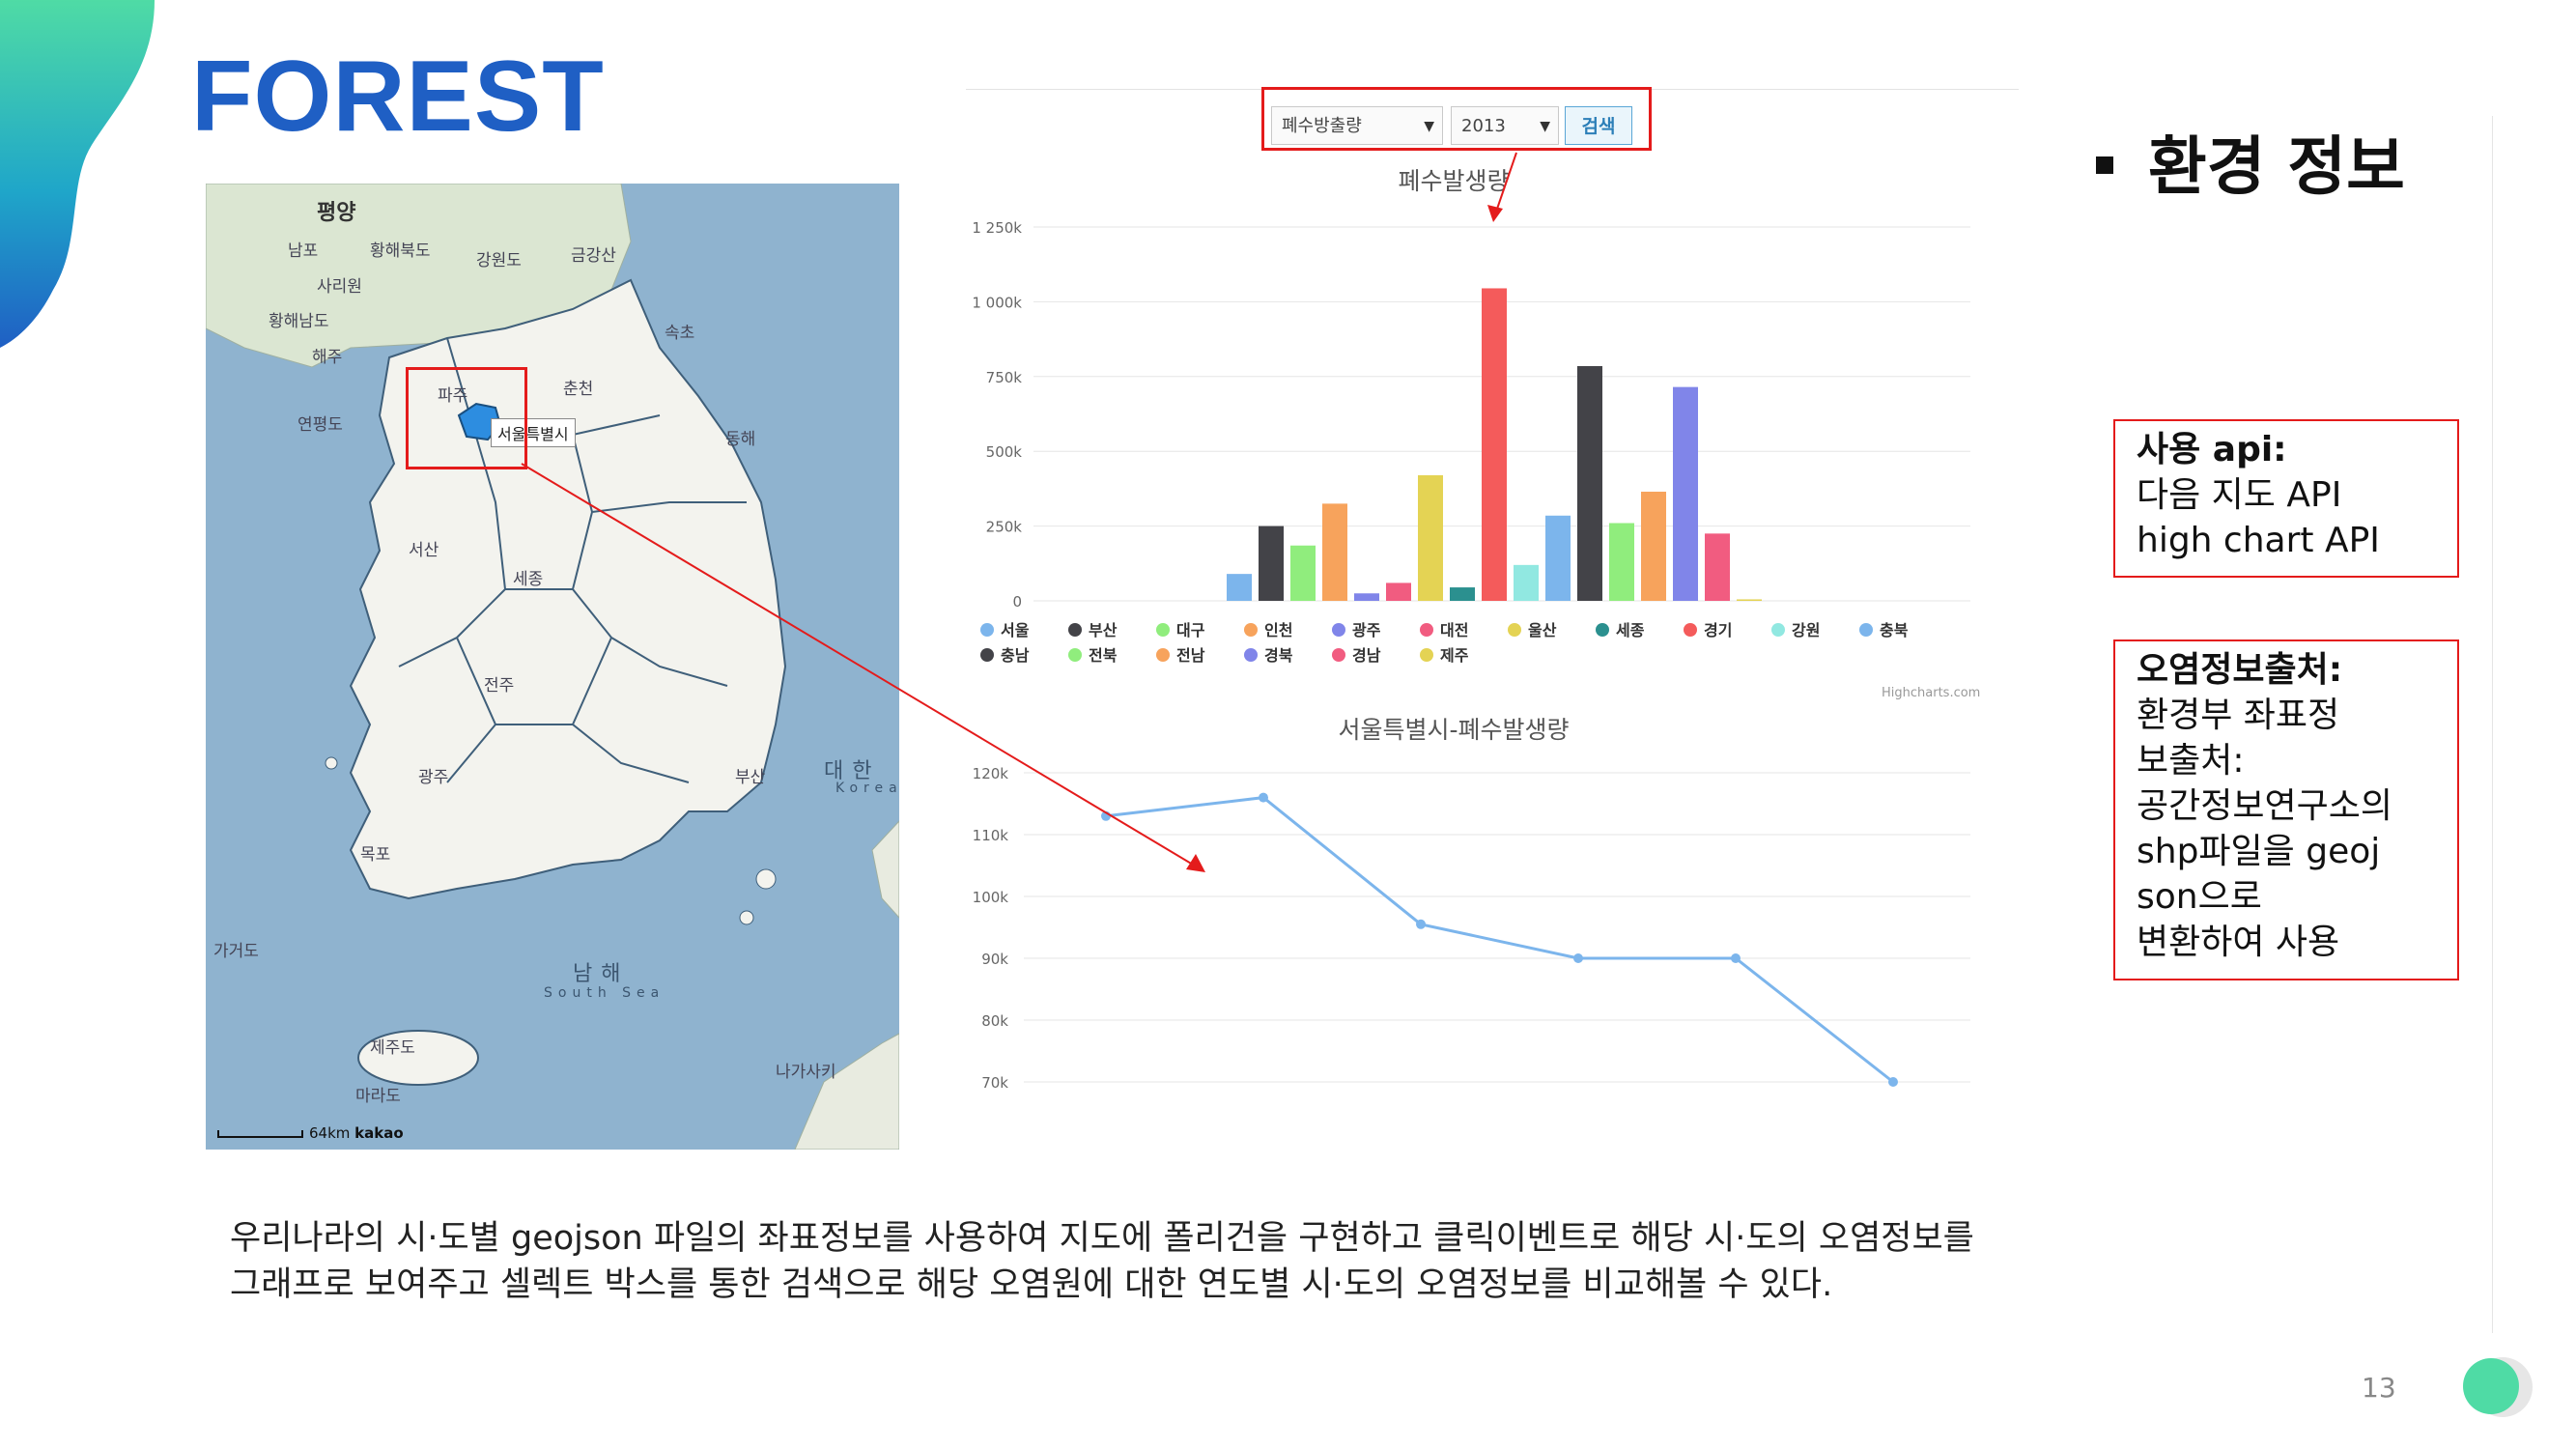  What do you see at coordinates (2238, 942) in the screenshot?
I see `source-line: 변환하여 사용` at bounding box center [2238, 942].